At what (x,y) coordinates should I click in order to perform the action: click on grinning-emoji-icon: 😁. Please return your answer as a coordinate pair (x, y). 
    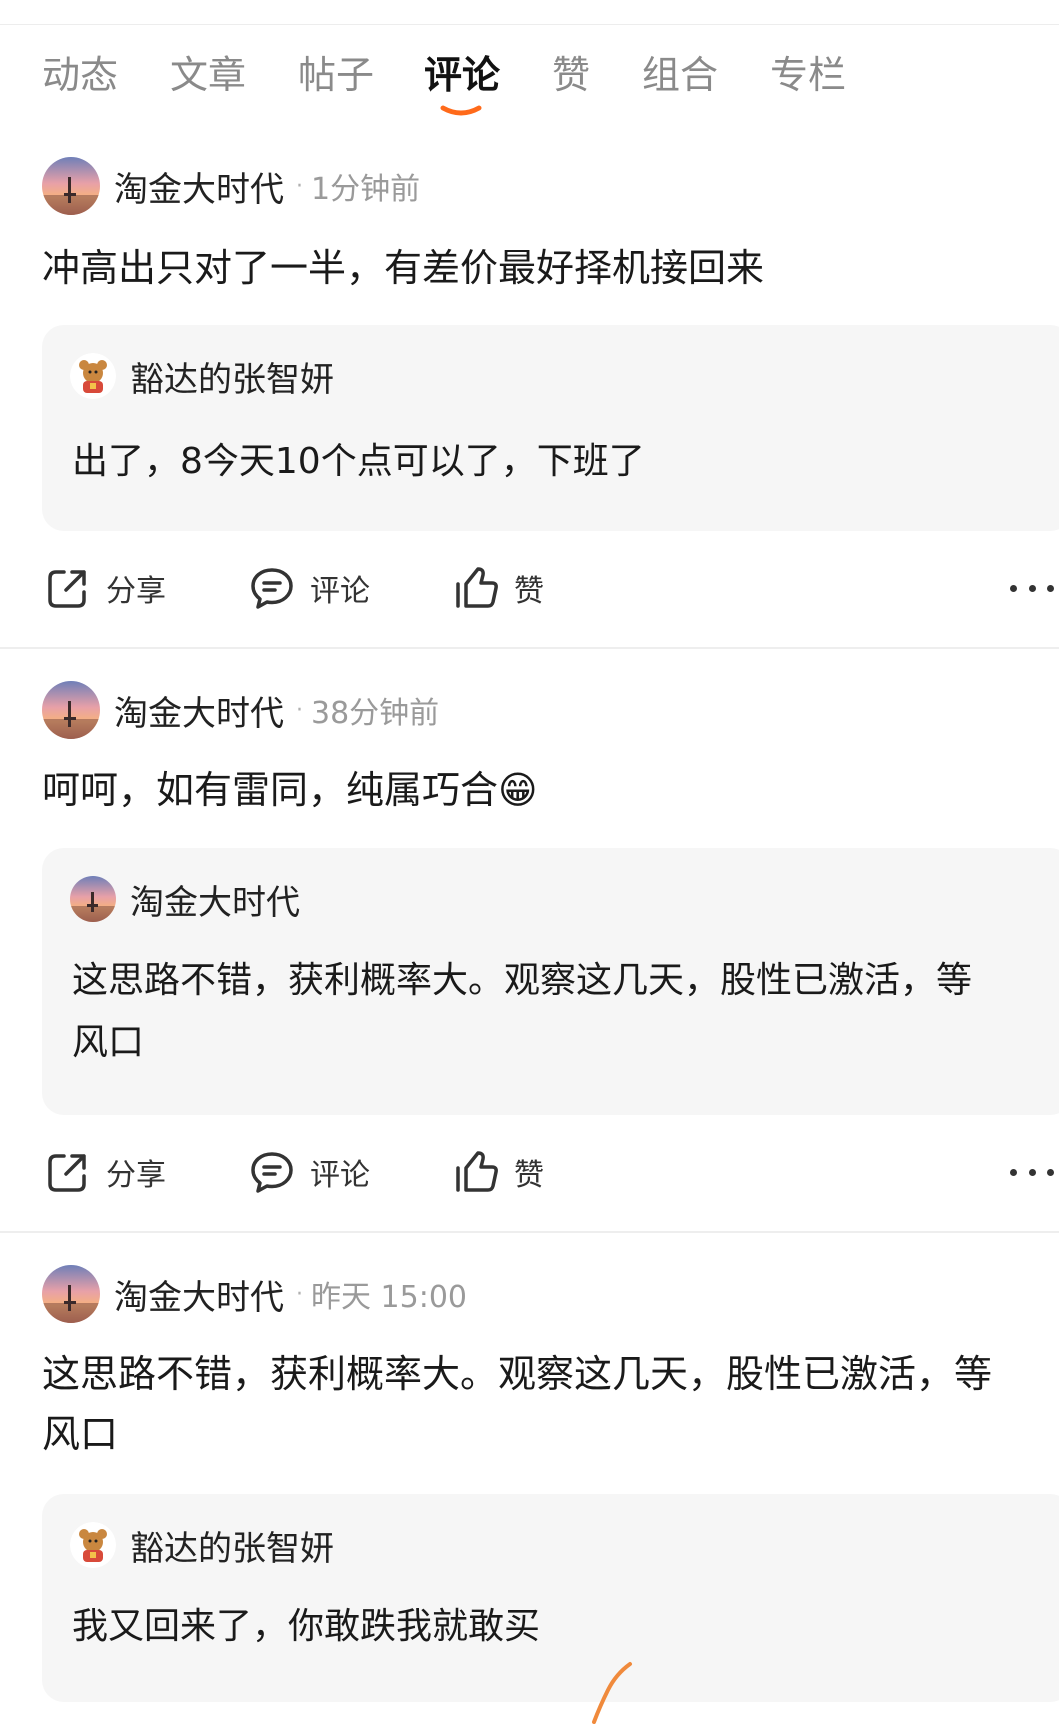
    Looking at the image, I should click on (518, 790).